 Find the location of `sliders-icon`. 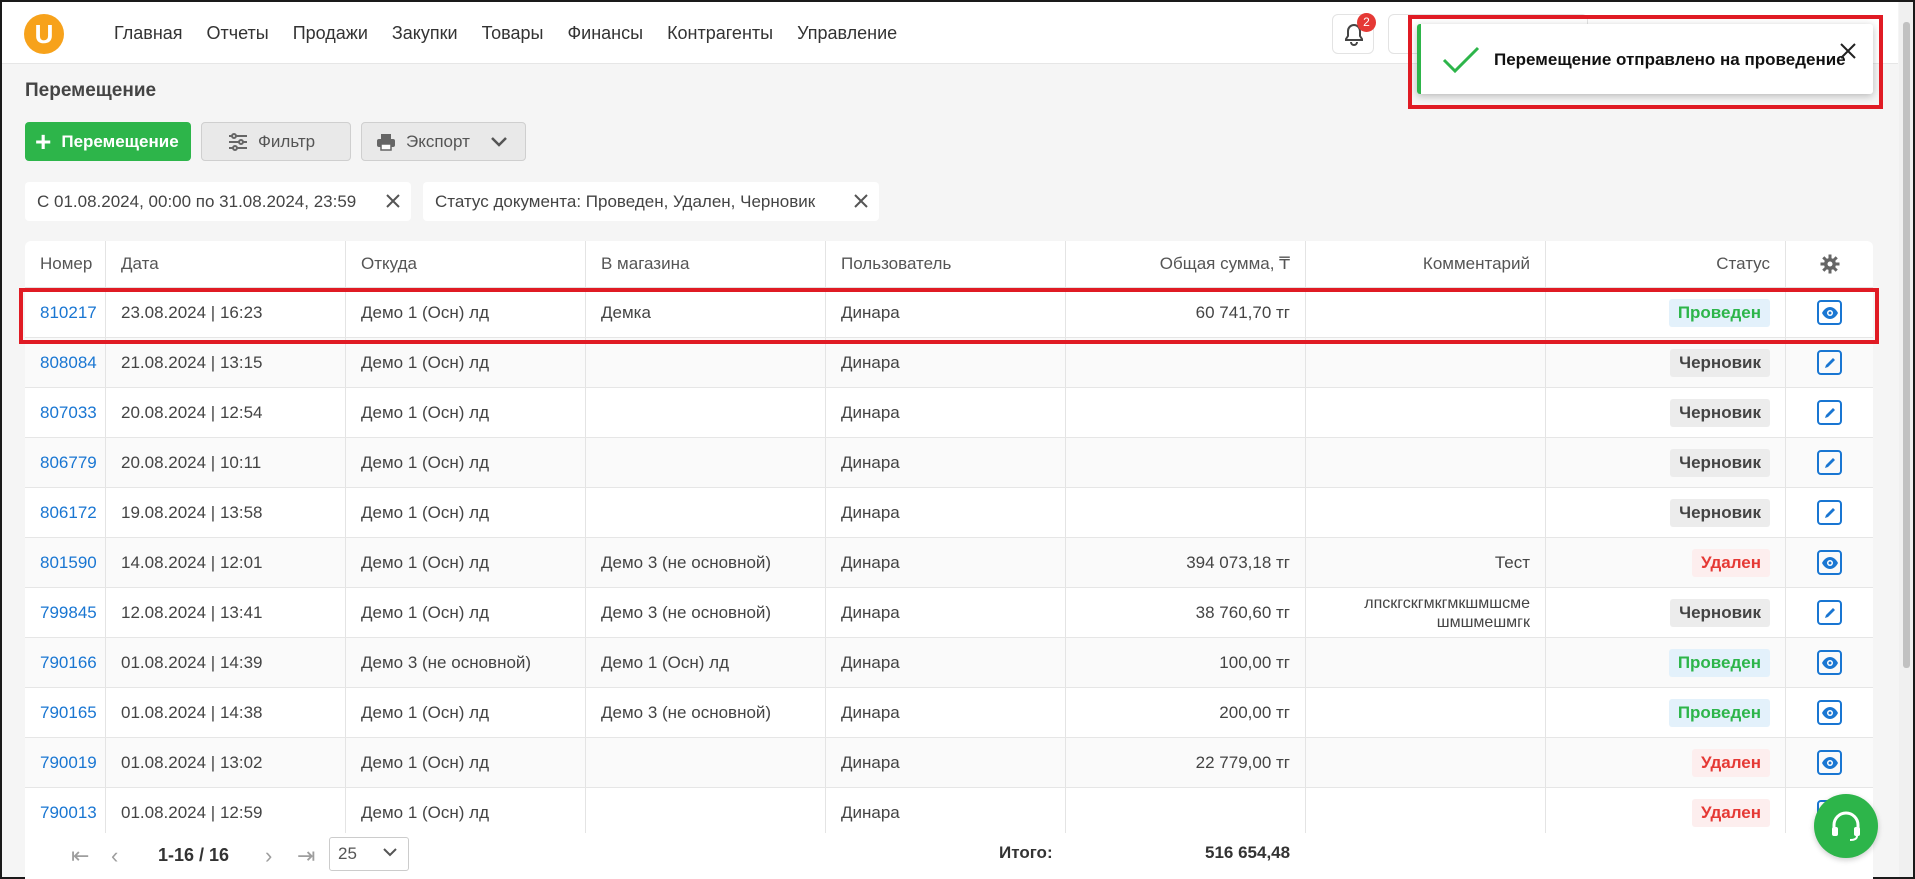

sliders-icon is located at coordinates (238, 141).